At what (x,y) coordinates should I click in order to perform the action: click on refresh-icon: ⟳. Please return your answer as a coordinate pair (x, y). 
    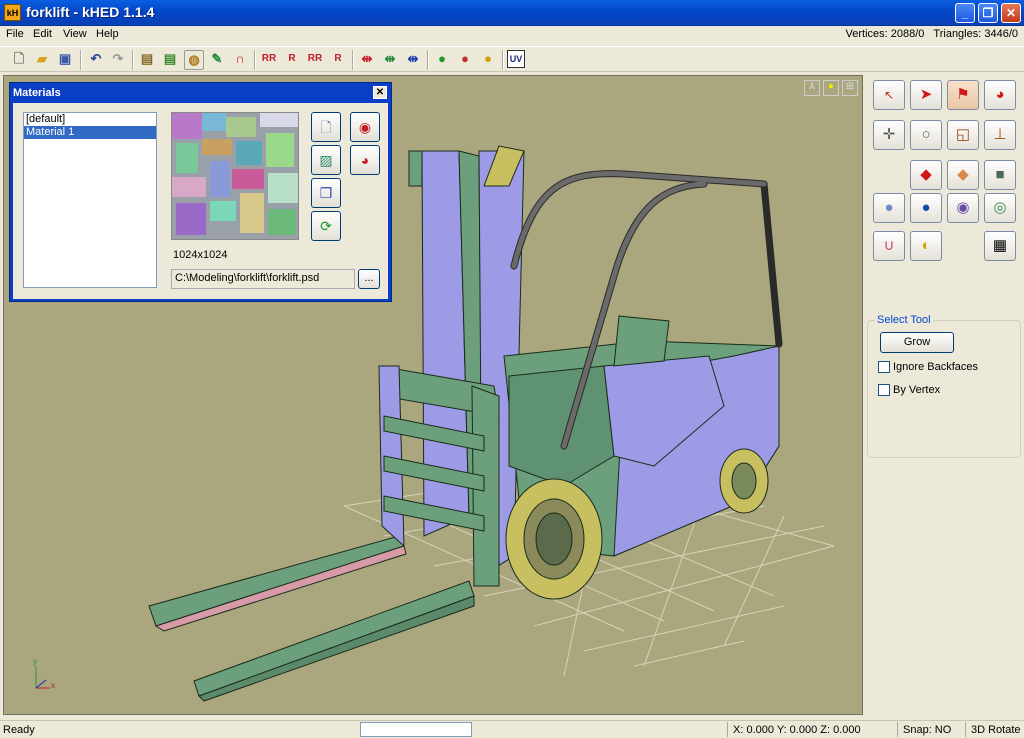
    Looking at the image, I should click on (326, 226).